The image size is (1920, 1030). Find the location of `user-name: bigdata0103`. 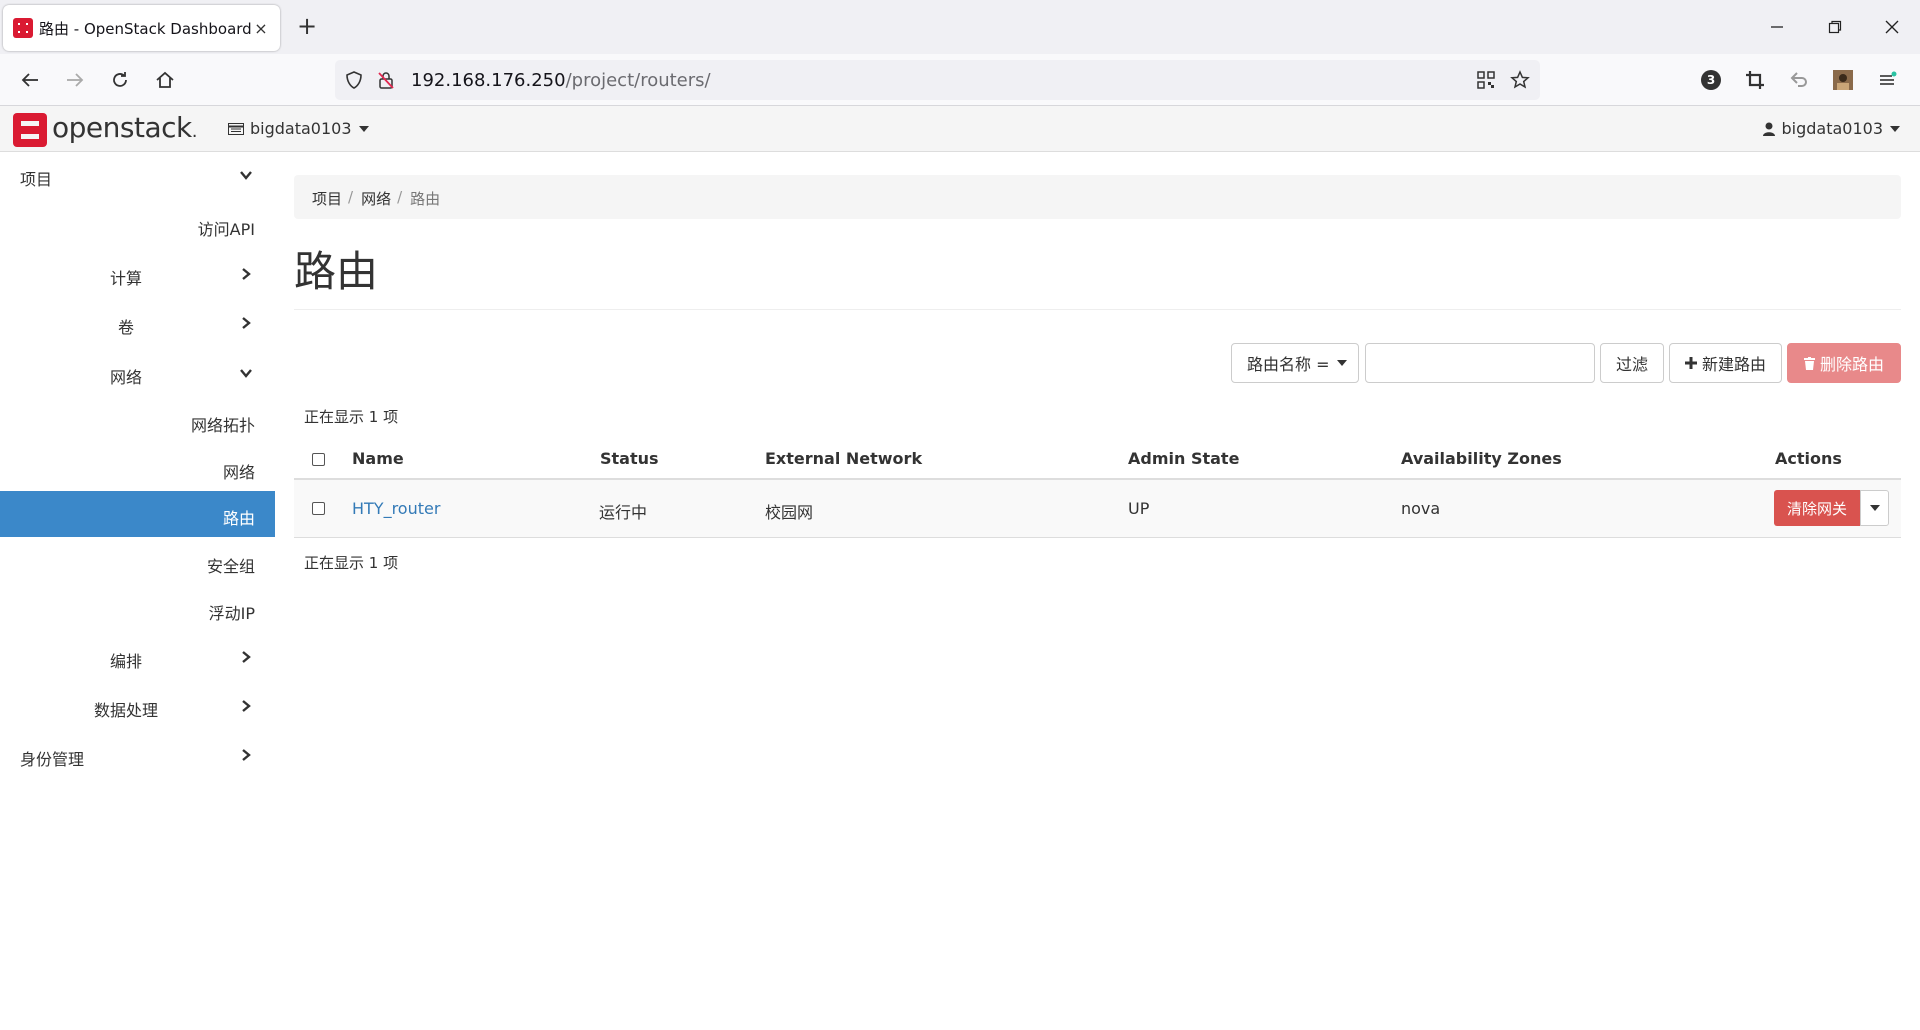

user-name: bigdata0103 is located at coordinates (1832, 128).